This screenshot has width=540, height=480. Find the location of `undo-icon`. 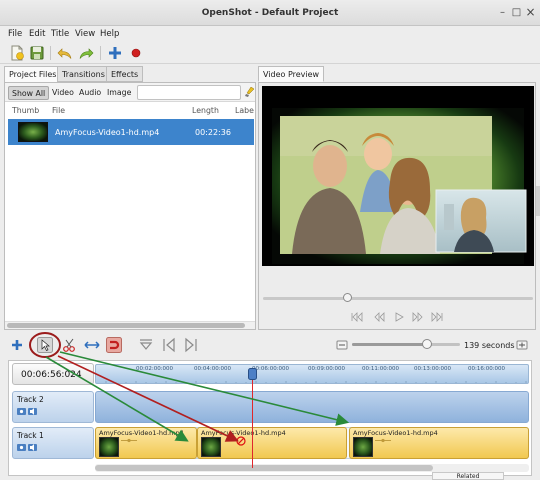

undo-icon is located at coordinates (65, 53).